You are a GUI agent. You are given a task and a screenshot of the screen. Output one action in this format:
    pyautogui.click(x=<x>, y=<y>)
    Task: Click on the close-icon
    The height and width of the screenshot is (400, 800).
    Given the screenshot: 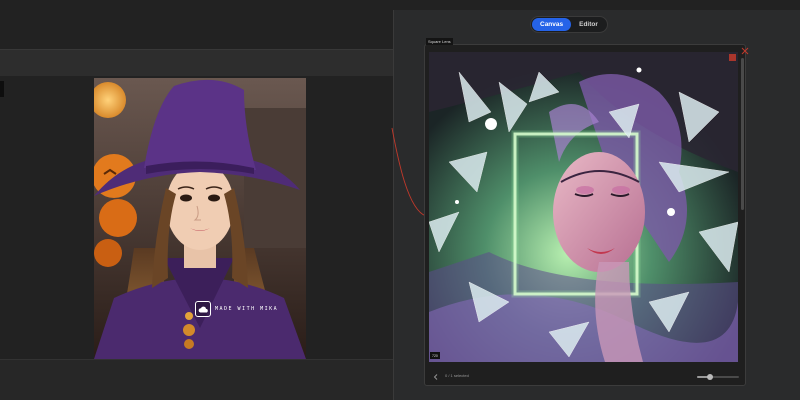 What is the action you would take?
    pyautogui.click(x=745, y=51)
    